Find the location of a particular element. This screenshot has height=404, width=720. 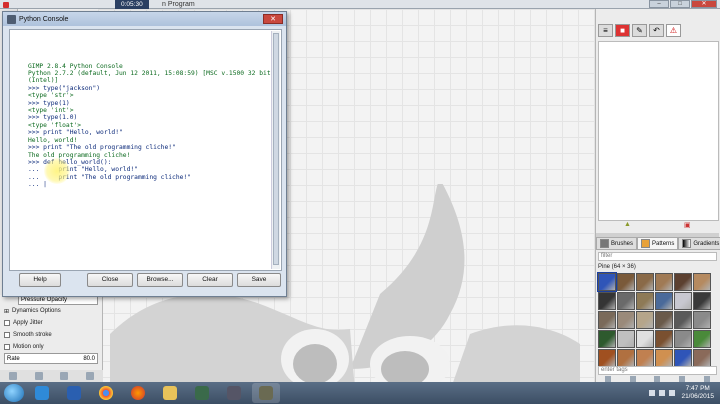

record-icon is located at coordinates (6, 4).